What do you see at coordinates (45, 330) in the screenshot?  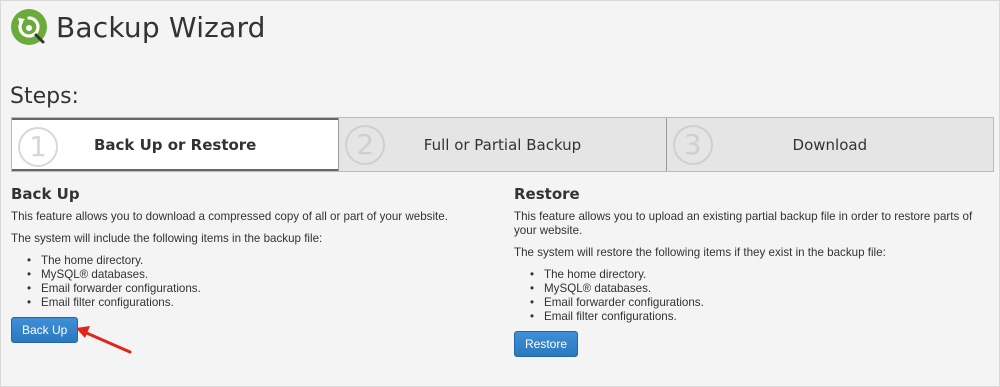 I see `back-up-button: Back Up` at bounding box center [45, 330].